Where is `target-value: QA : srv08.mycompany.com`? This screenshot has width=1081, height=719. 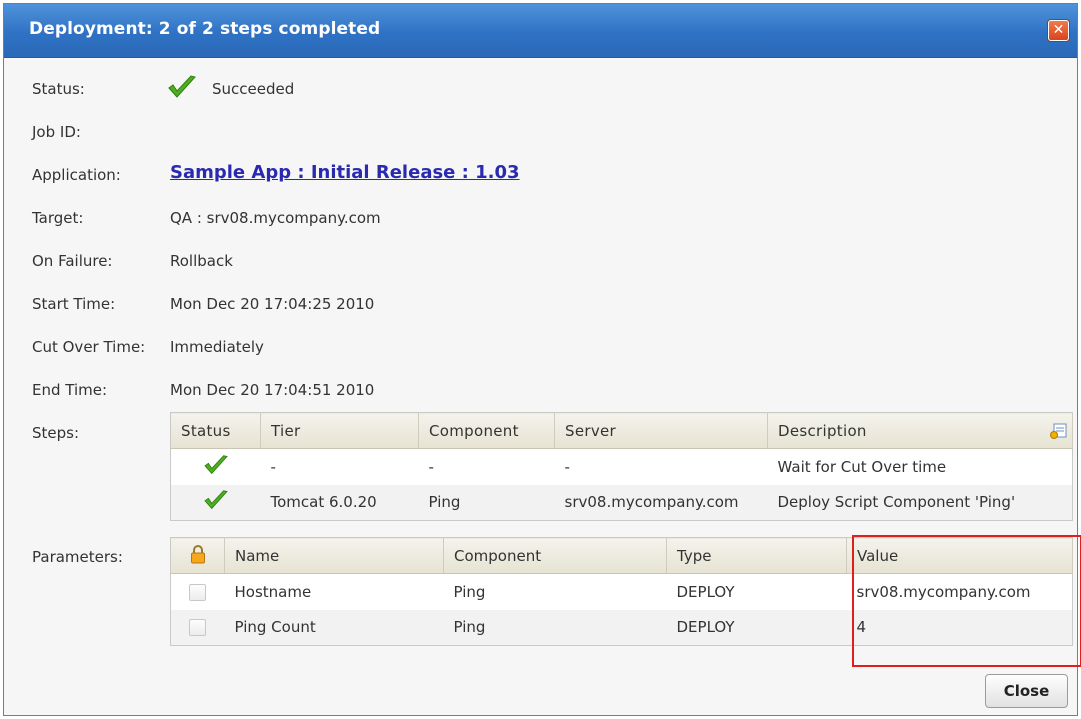 target-value: QA : srv08.mycompany.com is located at coordinates (275, 218).